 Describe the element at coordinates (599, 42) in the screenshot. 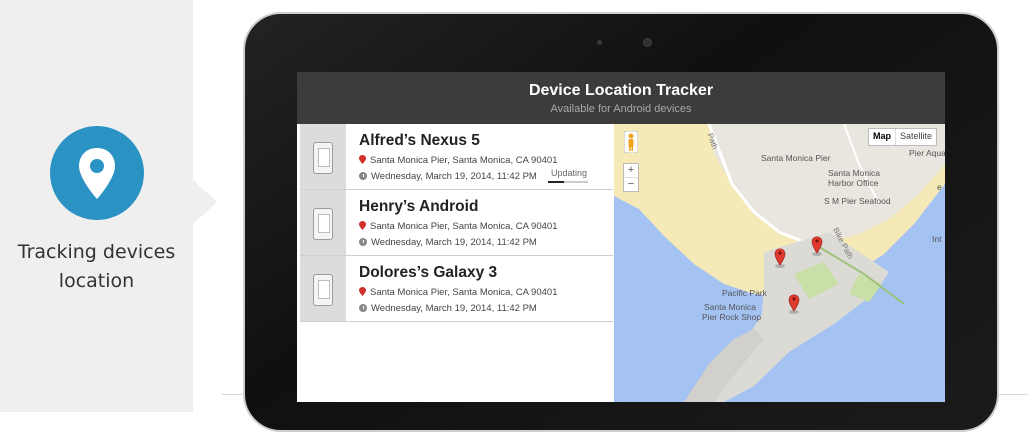

I see `sensor-dot` at that location.